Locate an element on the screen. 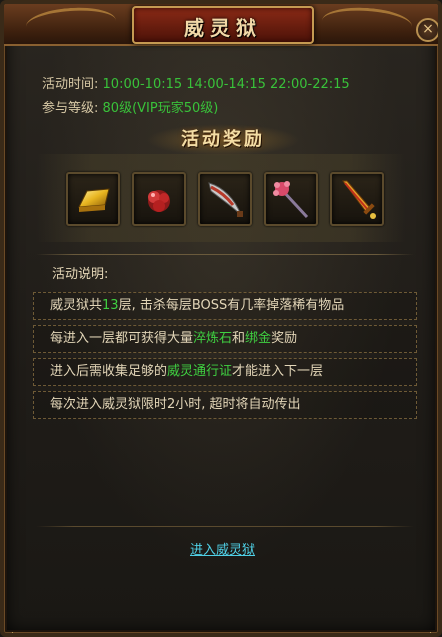  line3-text-c: 才能进入下一层 is located at coordinates (278, 371).